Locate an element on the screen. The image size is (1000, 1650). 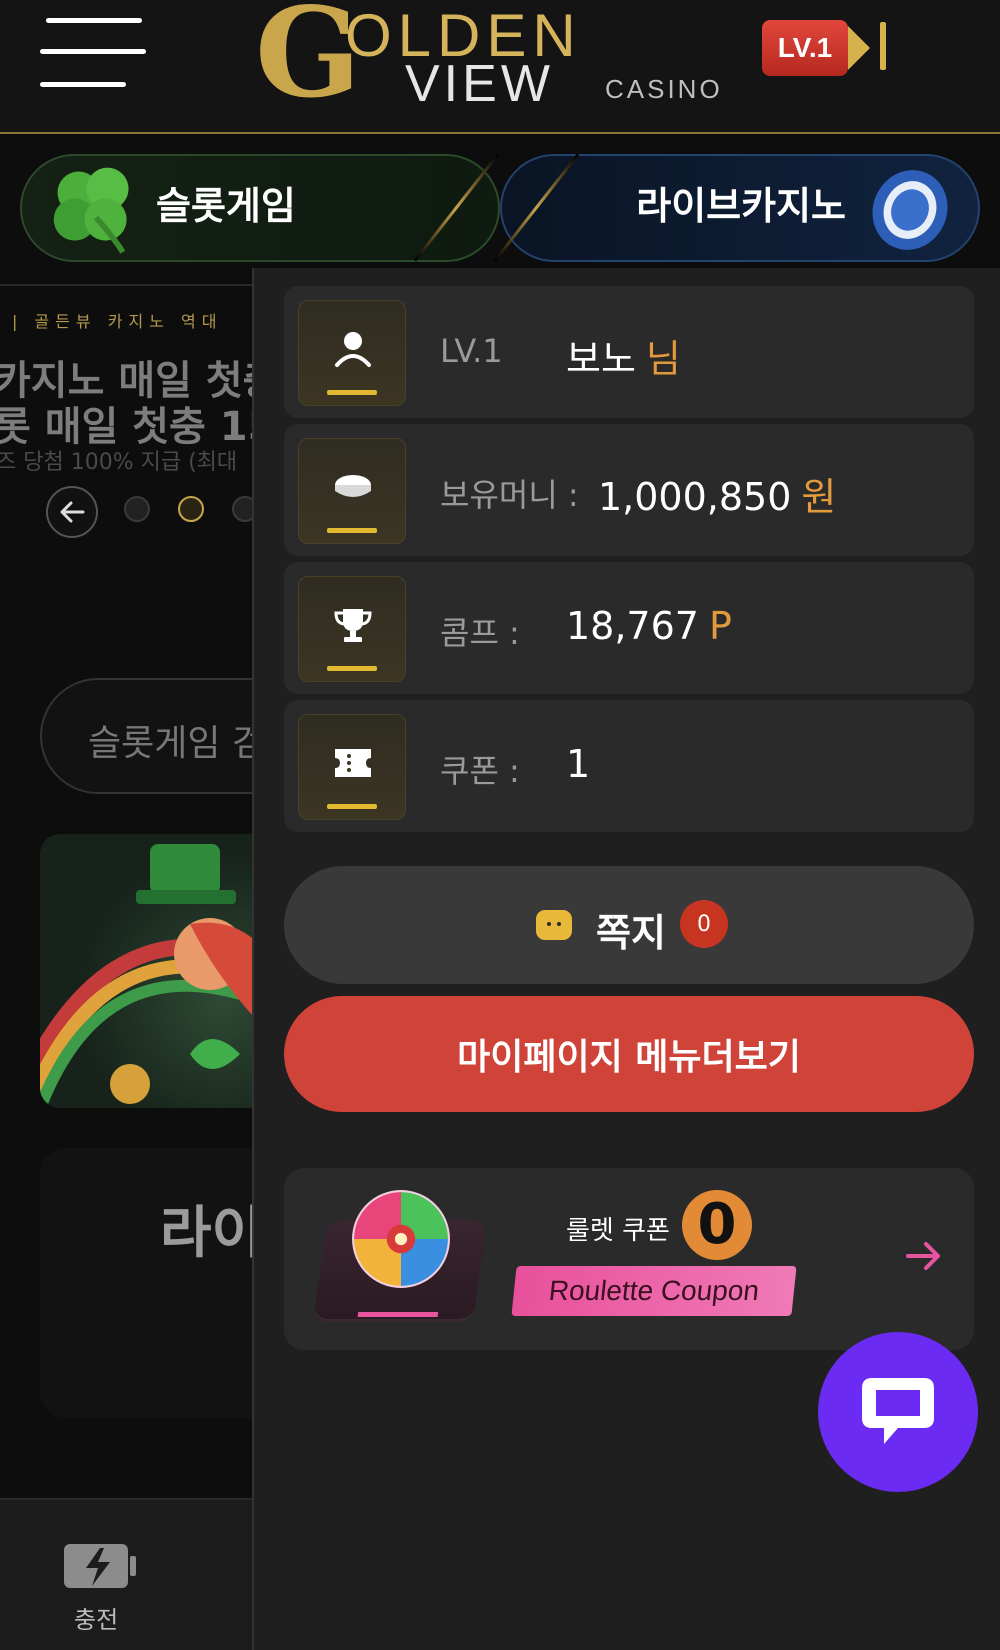
money-value-wrap: 1,000,850 원 is located at coordinates (717, 493).